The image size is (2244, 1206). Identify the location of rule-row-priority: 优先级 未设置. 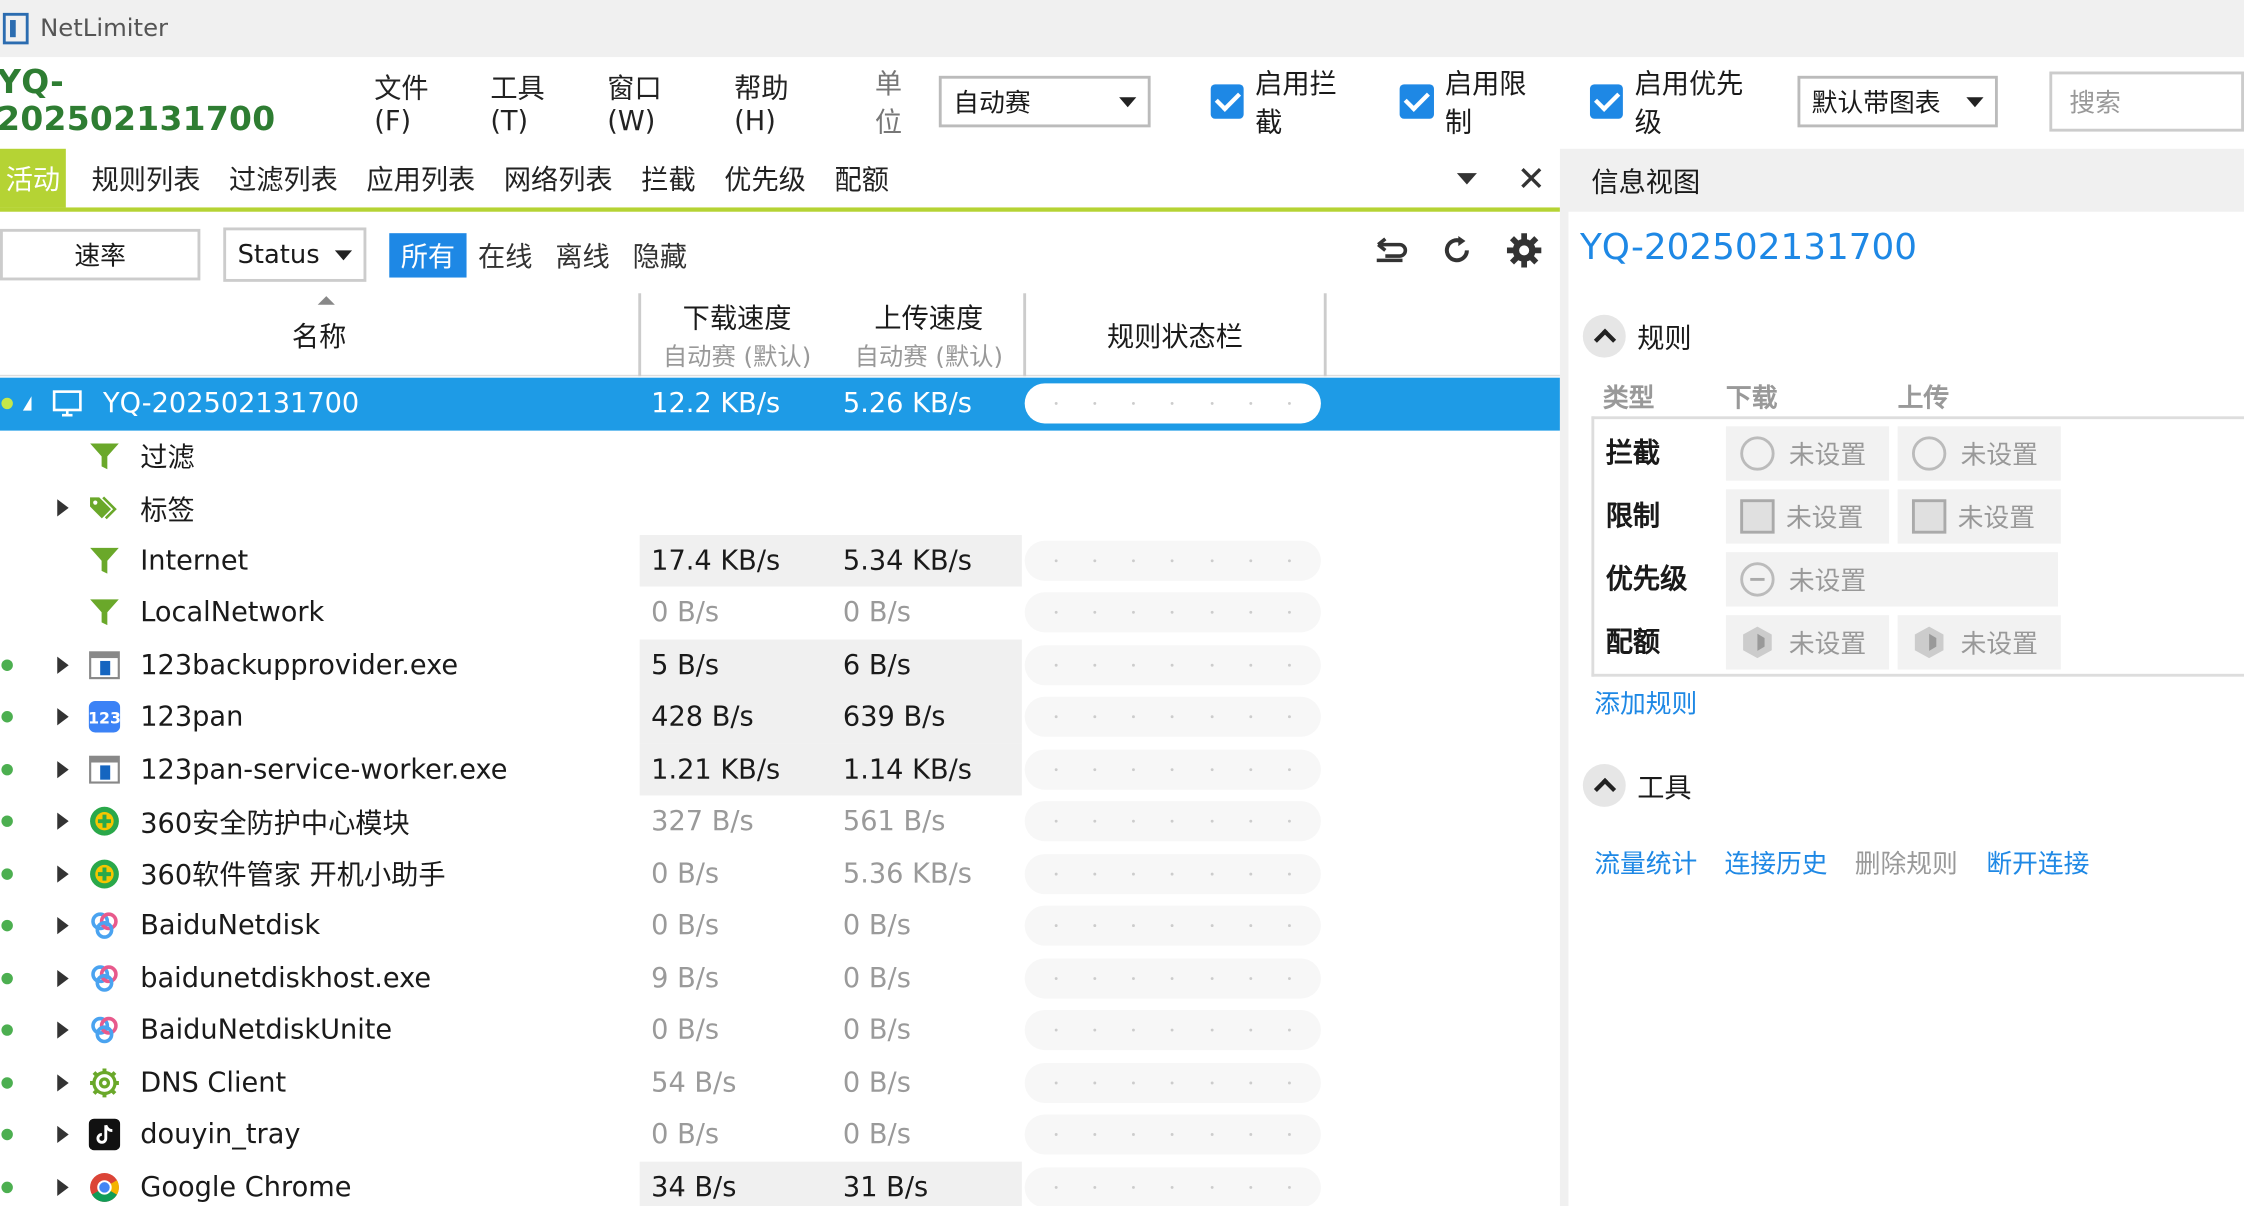
(1925, 577).